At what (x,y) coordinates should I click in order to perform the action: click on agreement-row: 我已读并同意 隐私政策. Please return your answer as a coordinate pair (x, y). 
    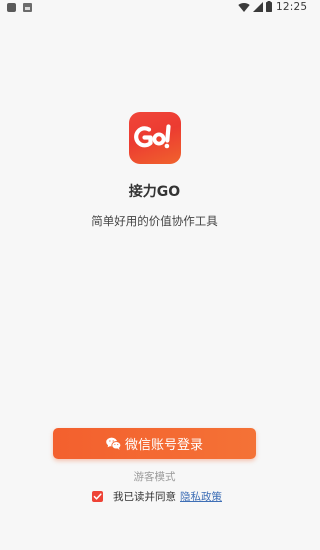
    Looking at the image, I should click on (157, 496).